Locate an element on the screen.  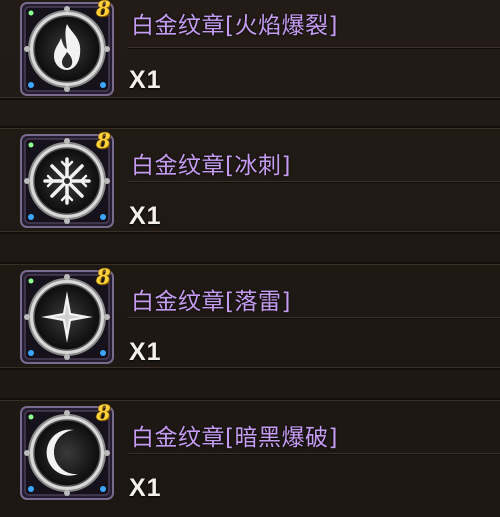
item-name: 白金纹章[冰刺] is located at coordinates (211, 166).